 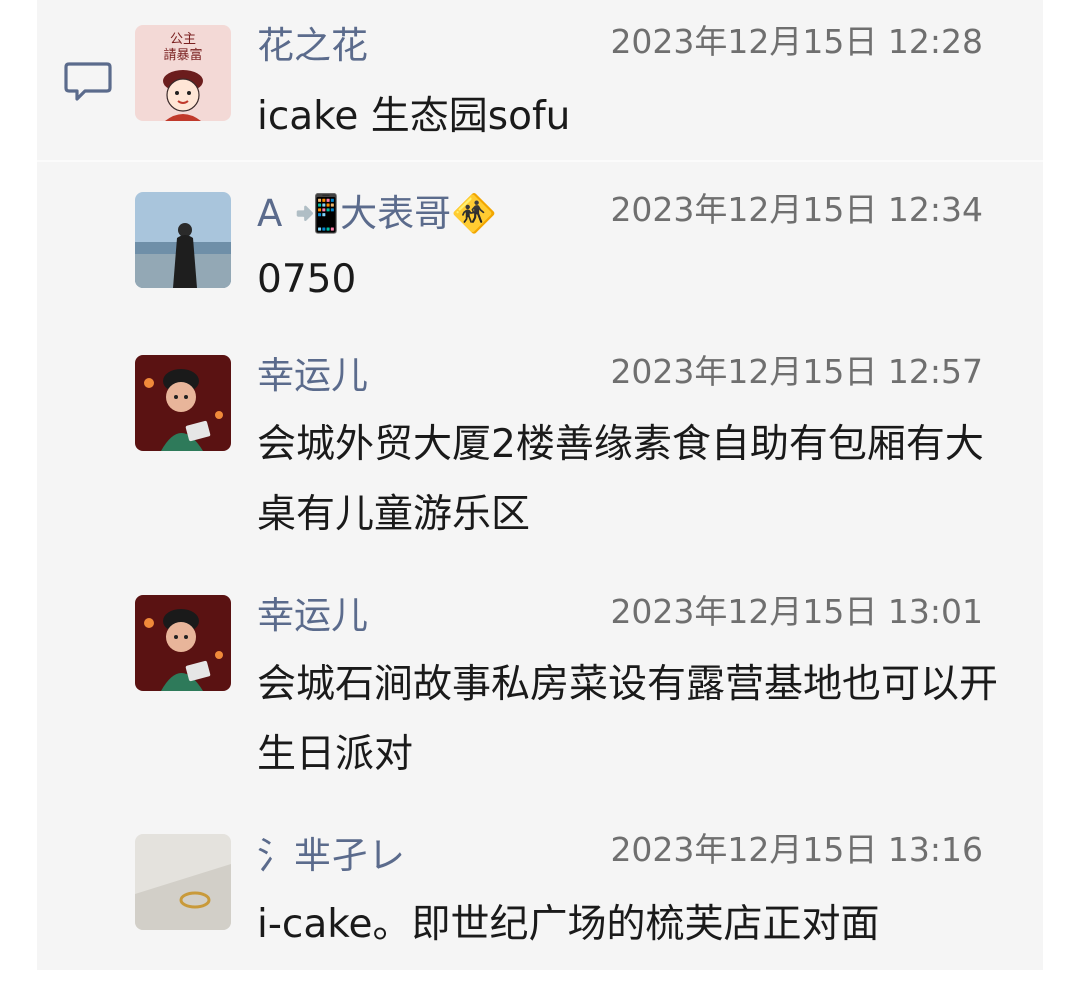 What do you see at coordinates (414, 116) in the screenshot?
I see `comment-text: icake 生态园sofu` at bounding box center [414, 116].